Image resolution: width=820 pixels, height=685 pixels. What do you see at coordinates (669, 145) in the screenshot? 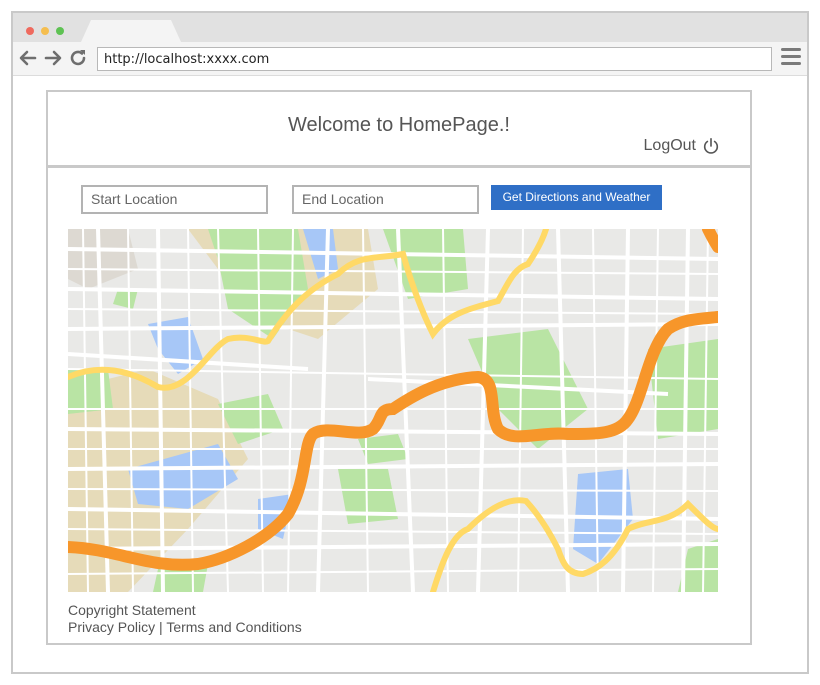
I see `logout-label: LogOut` at bounding box center [669, 145].